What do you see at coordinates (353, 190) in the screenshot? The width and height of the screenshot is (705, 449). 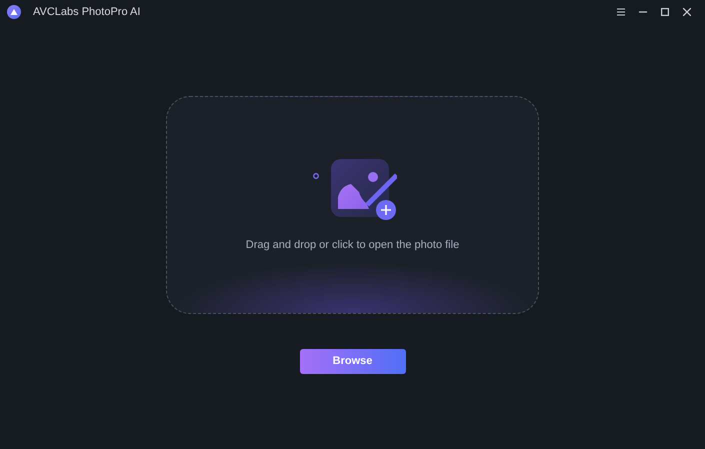 I see `add-photo-icon` at bounding box center [353, 190].